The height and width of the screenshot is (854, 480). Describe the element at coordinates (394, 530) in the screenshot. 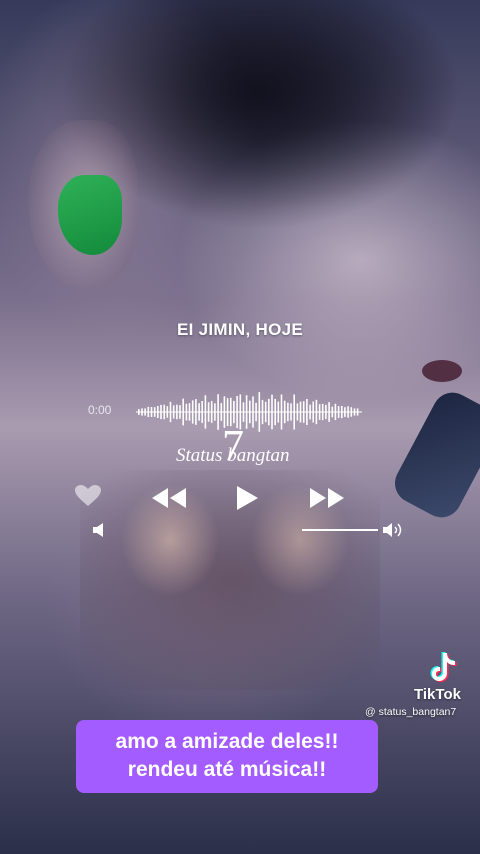

I see `volume-high-icon` at that location.